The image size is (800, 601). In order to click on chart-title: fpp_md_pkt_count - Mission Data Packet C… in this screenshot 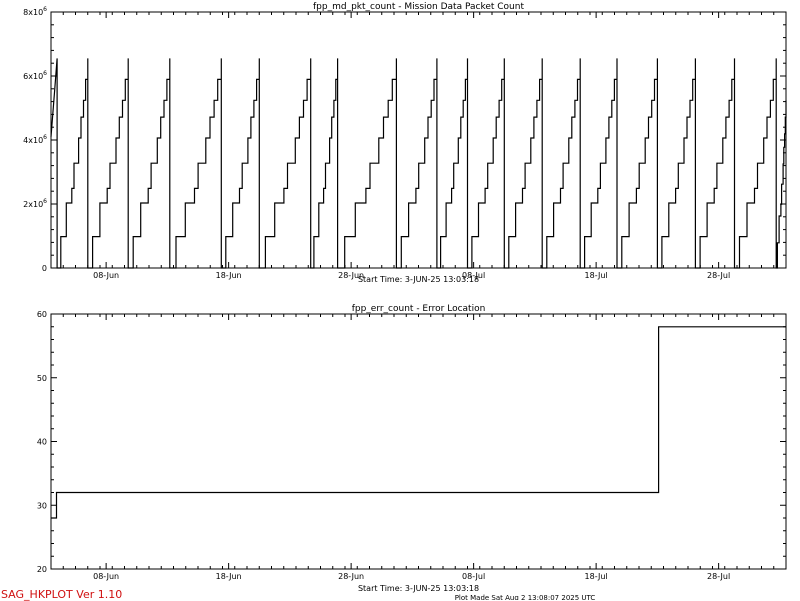, I will do `click(418, 7)`.